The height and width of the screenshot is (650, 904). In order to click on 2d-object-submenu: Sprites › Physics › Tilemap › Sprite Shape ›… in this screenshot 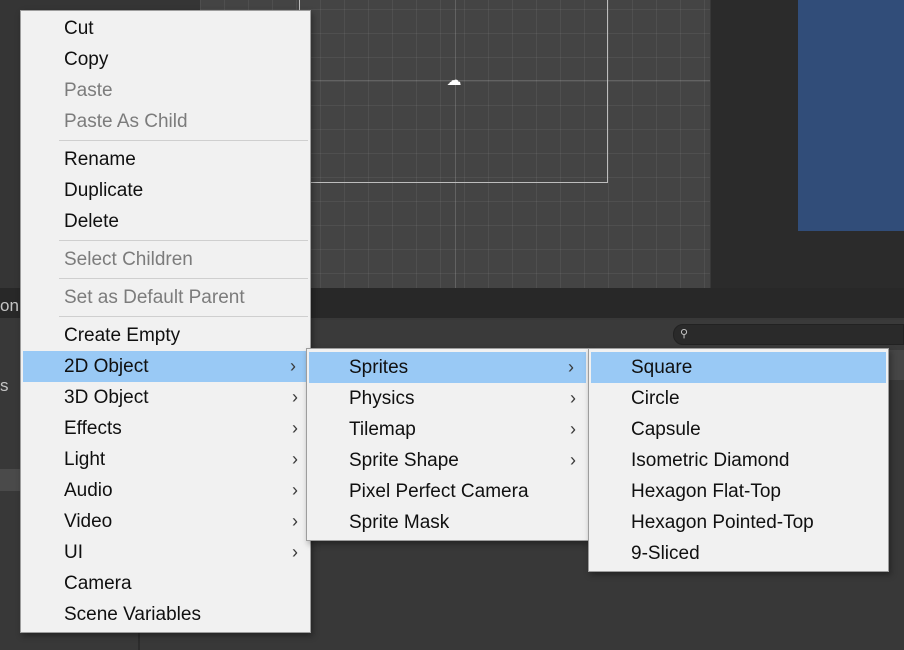, I will do `click(447, 444)`.